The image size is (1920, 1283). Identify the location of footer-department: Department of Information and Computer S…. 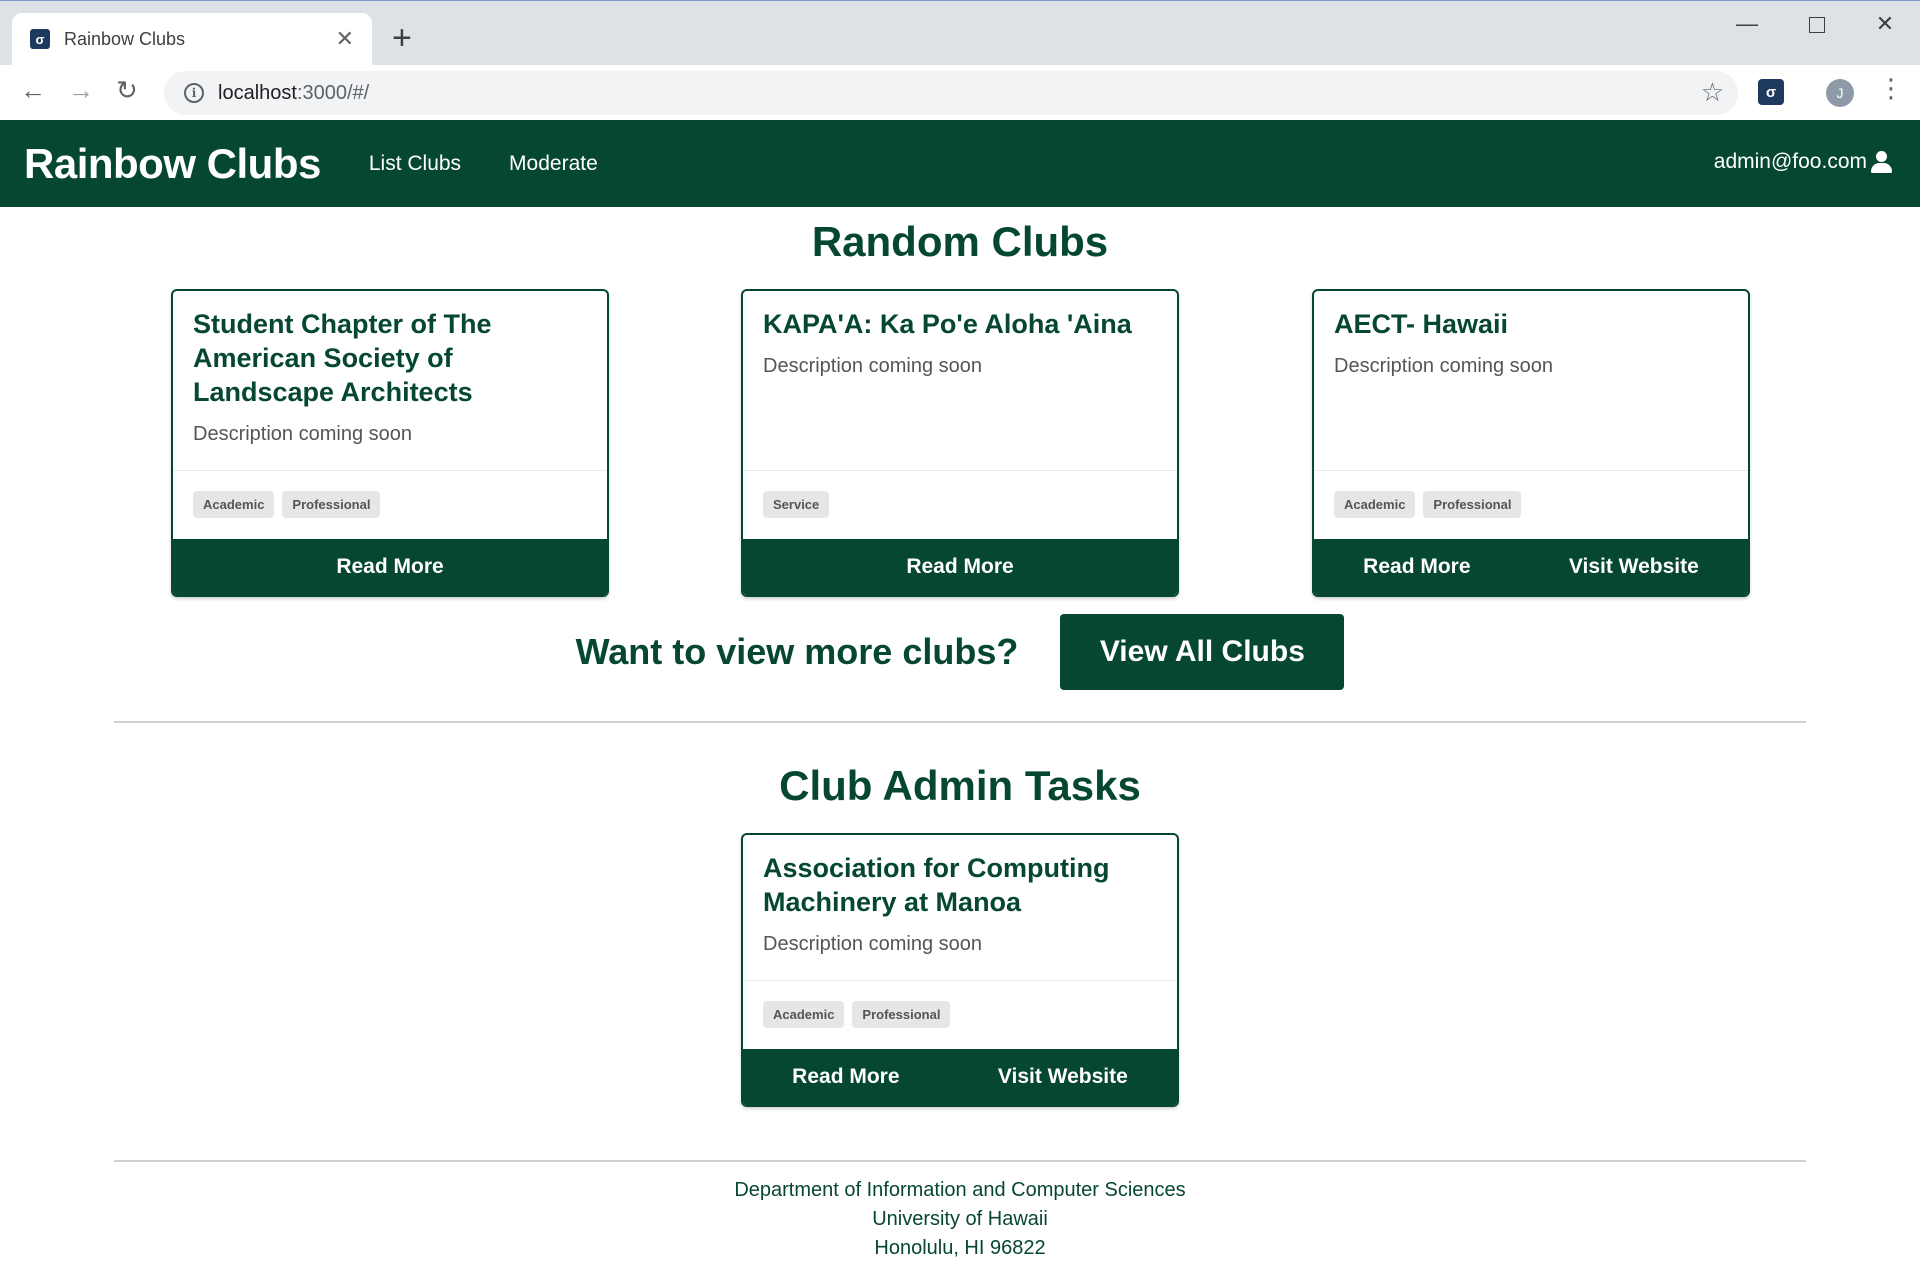
(960, 1190).